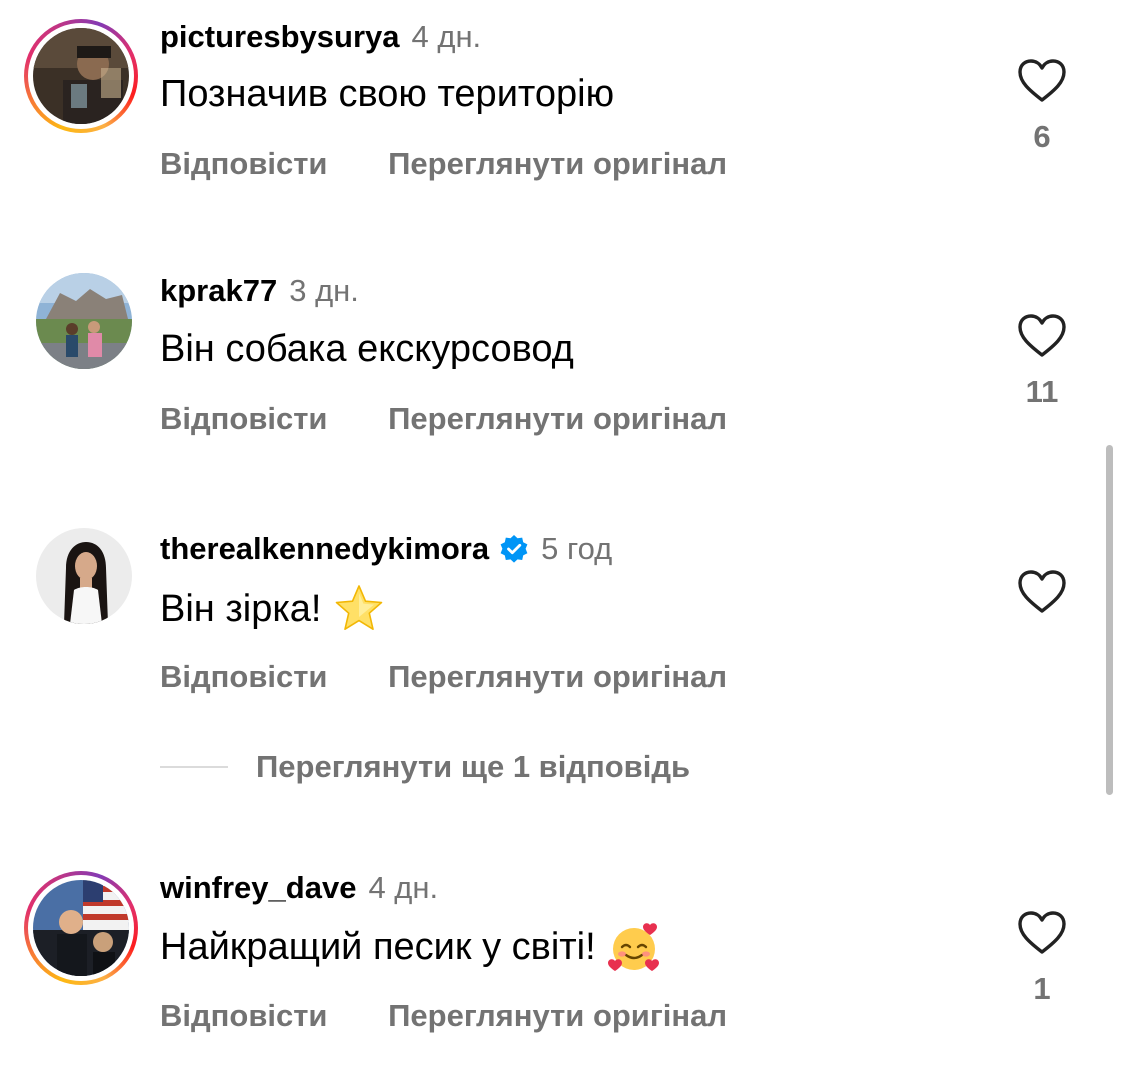 Image resolution: width=1125 pixels, height=1075 pixels. Describe the element at coordinates (241, 609) in the screenshot. I see `comment-text: Він зірка!` at that location.